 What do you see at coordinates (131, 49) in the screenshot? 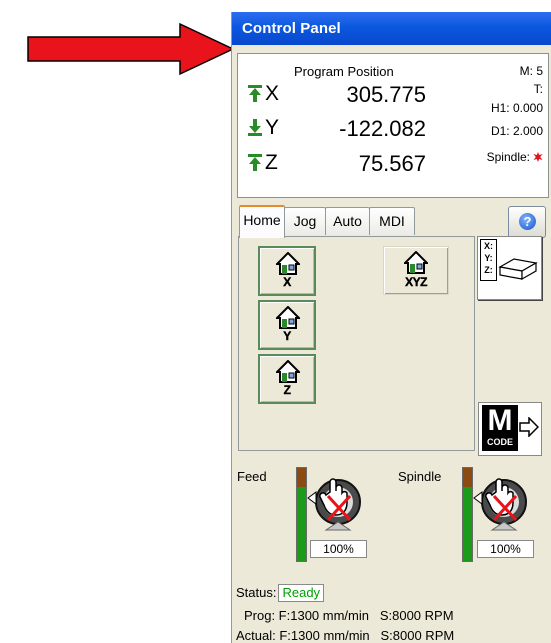
I see `annotation-arrow` at bounding box center [131, 49].